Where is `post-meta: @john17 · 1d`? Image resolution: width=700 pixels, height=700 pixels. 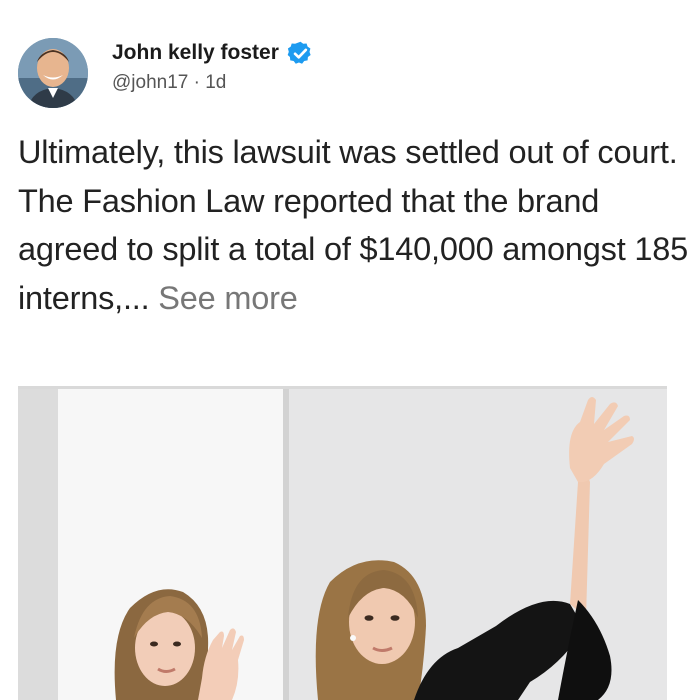 post-meta: @john17 · 1d is located at coordinates (169, 83).